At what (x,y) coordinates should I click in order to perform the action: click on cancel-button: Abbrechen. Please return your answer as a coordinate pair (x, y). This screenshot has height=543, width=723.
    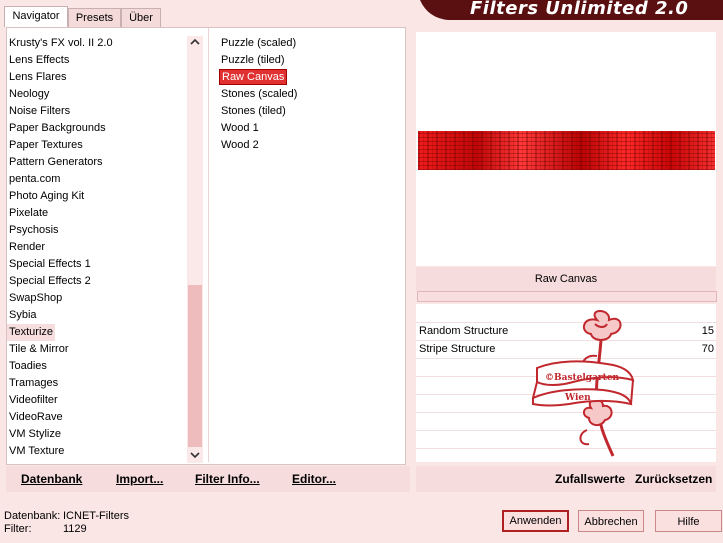
    Looking at the image, I should click on (611, 521).